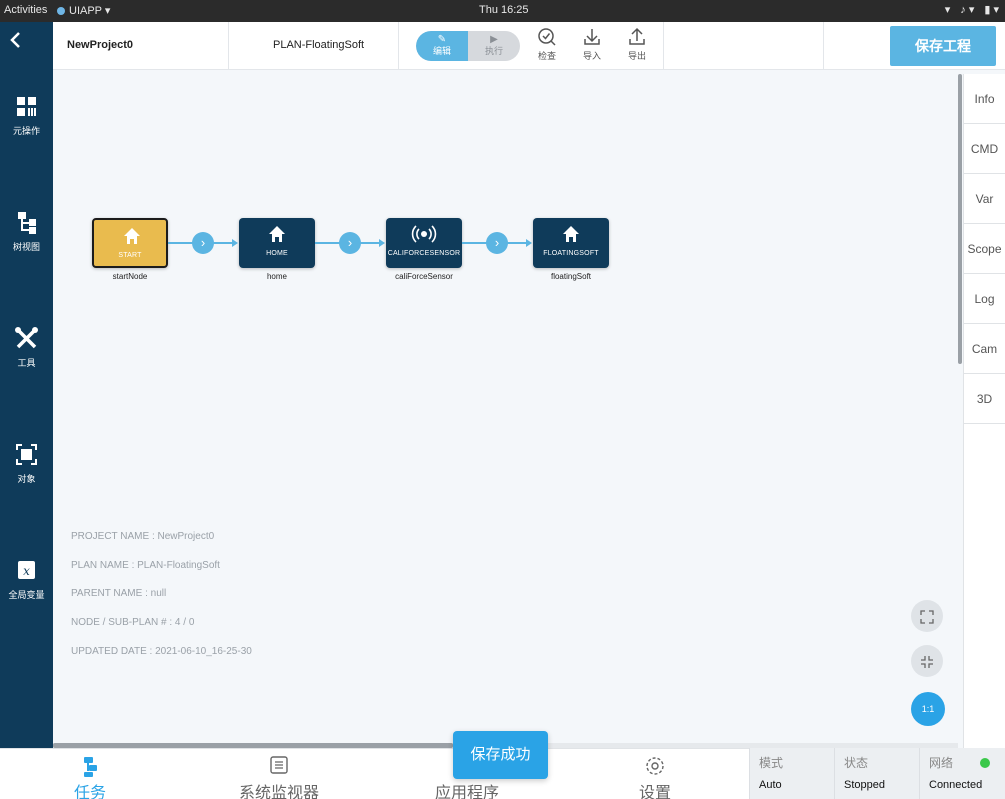 The image size is (1005, 799). Describe the element at coordinates (941, 763) in the screenshot. I see `status-network-key: 网络` at that location.